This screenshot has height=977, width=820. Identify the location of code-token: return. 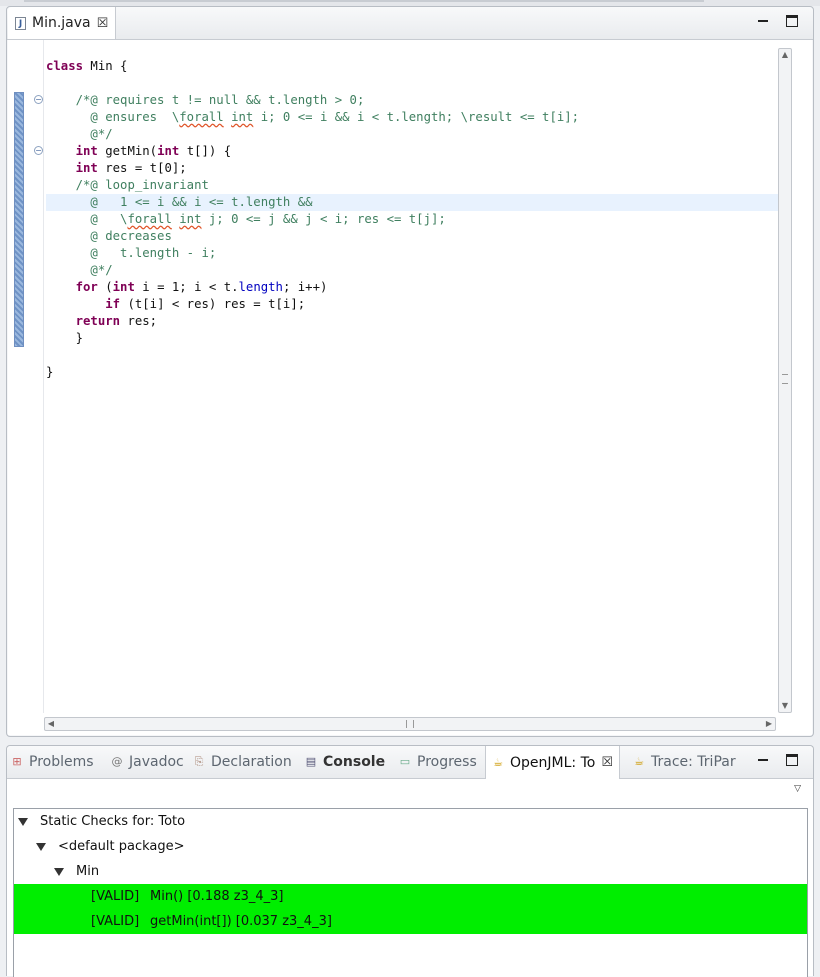
(98, 321).